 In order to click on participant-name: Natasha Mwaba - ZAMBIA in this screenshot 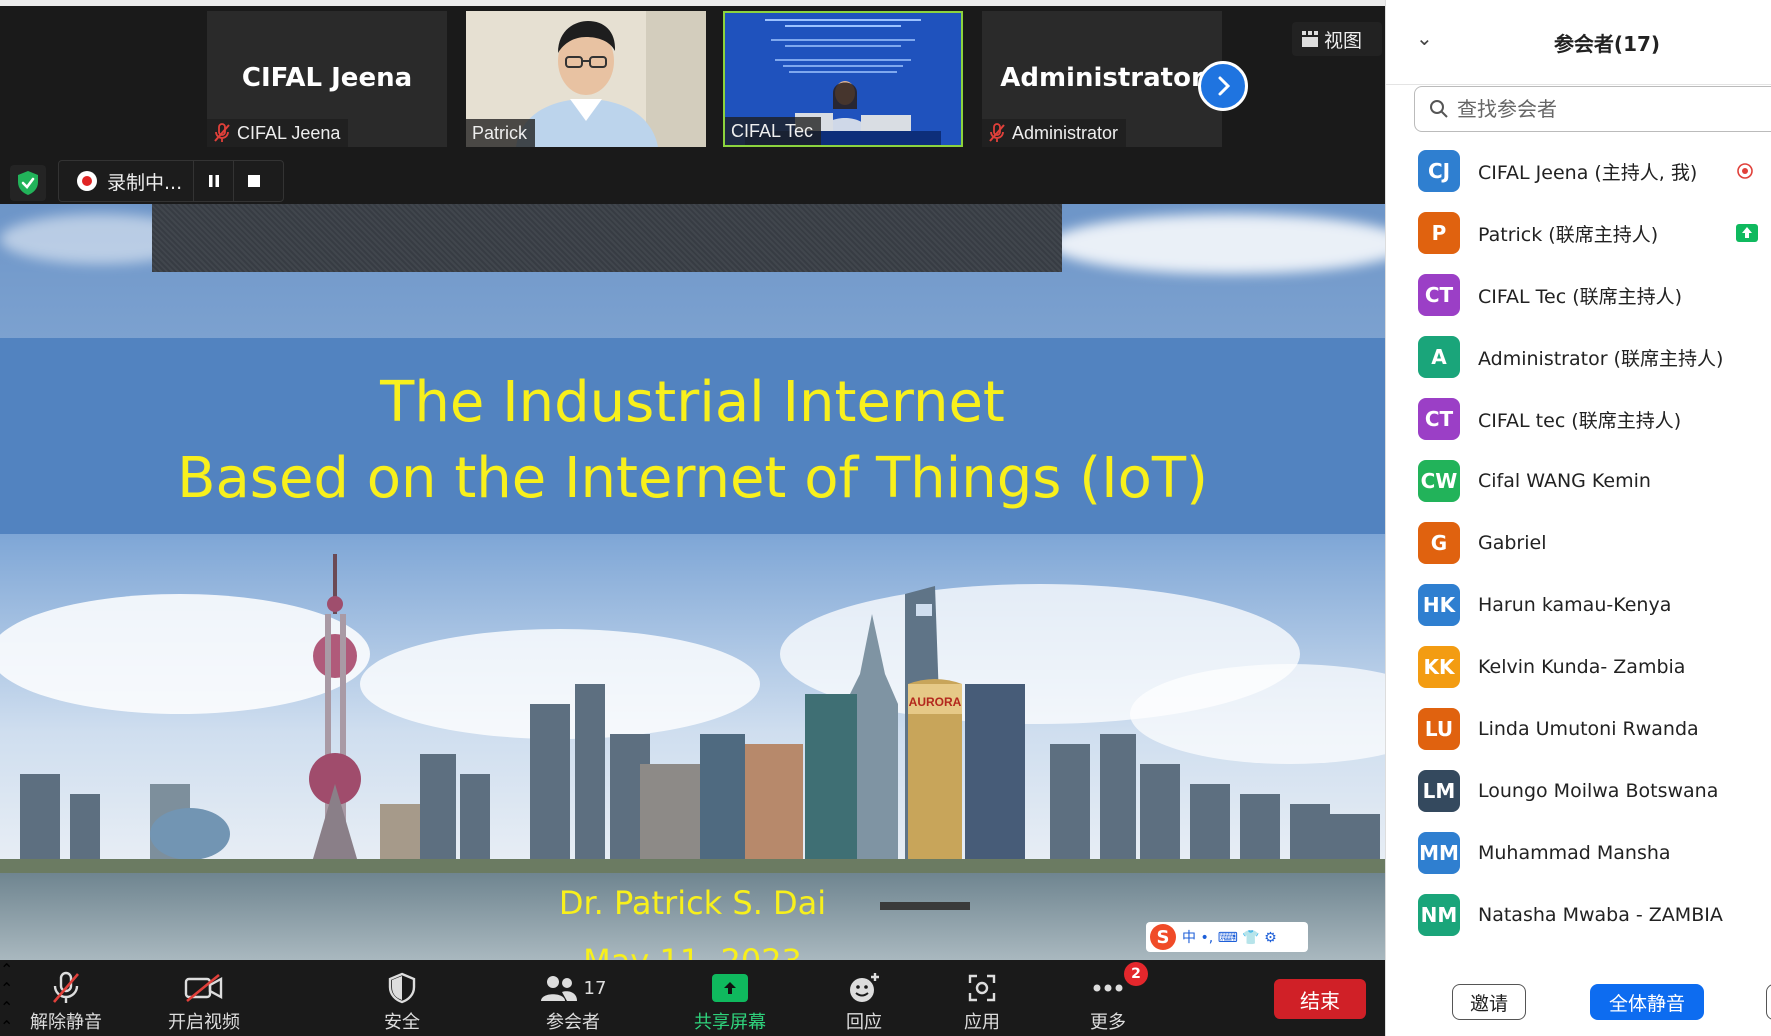, I will do `click(1600, 915)`.